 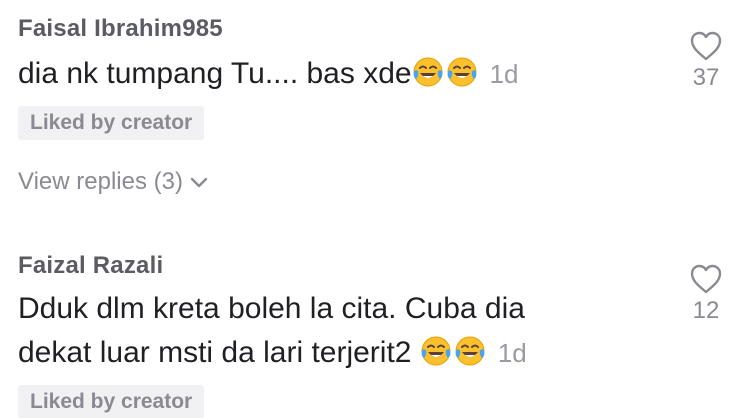 I want to click on comment-author: Faisal Ibrahim985, so click(x=348, y=29).